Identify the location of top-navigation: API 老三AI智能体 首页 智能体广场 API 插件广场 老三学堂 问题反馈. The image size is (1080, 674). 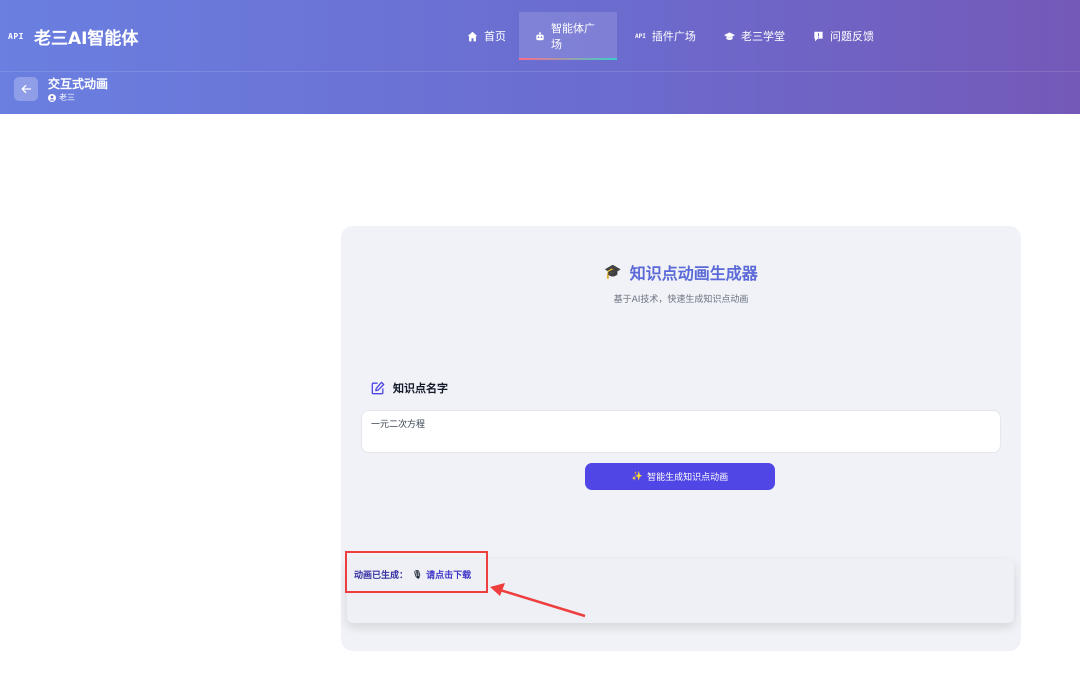
(540, 36).